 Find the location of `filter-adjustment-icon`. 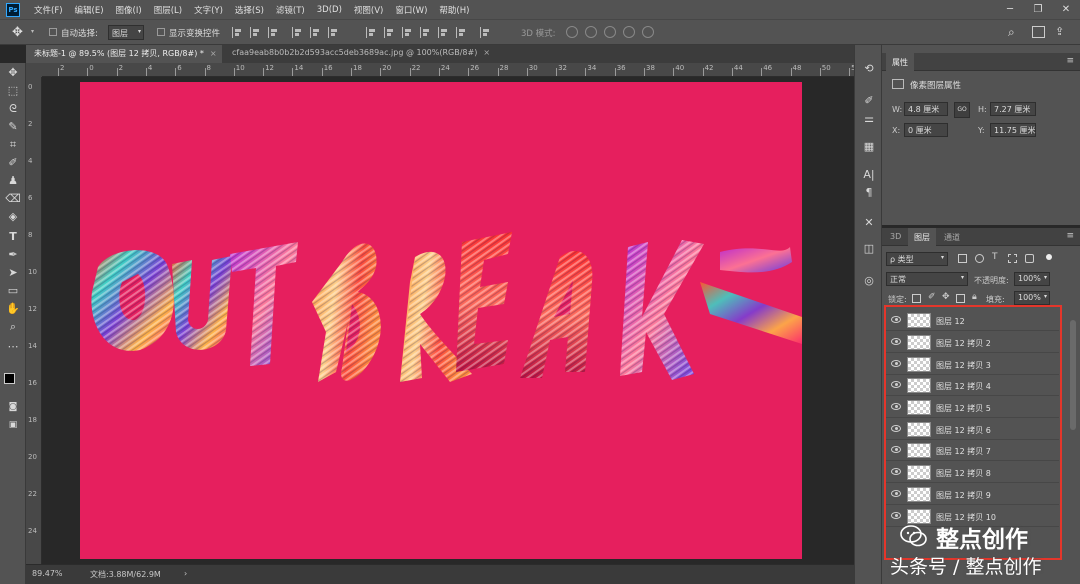

filter-adjustment-icon is located at coordinates (979, 258).